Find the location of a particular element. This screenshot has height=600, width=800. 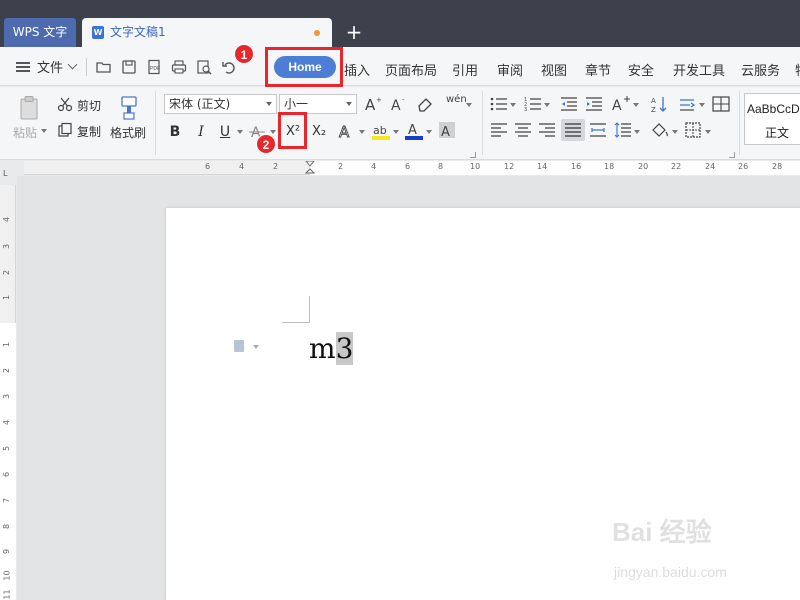

export-pdf-icon: PDF is located at coordinates (154, 67).